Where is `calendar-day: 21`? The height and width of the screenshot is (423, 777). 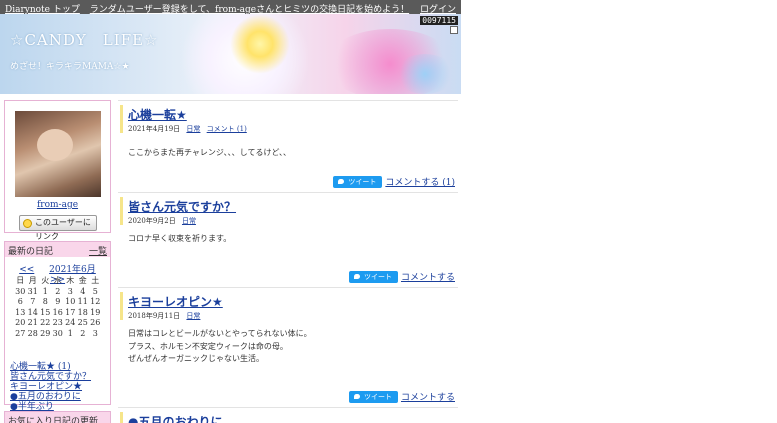 calendar-day: 21 is located at coordinates (32, 323).